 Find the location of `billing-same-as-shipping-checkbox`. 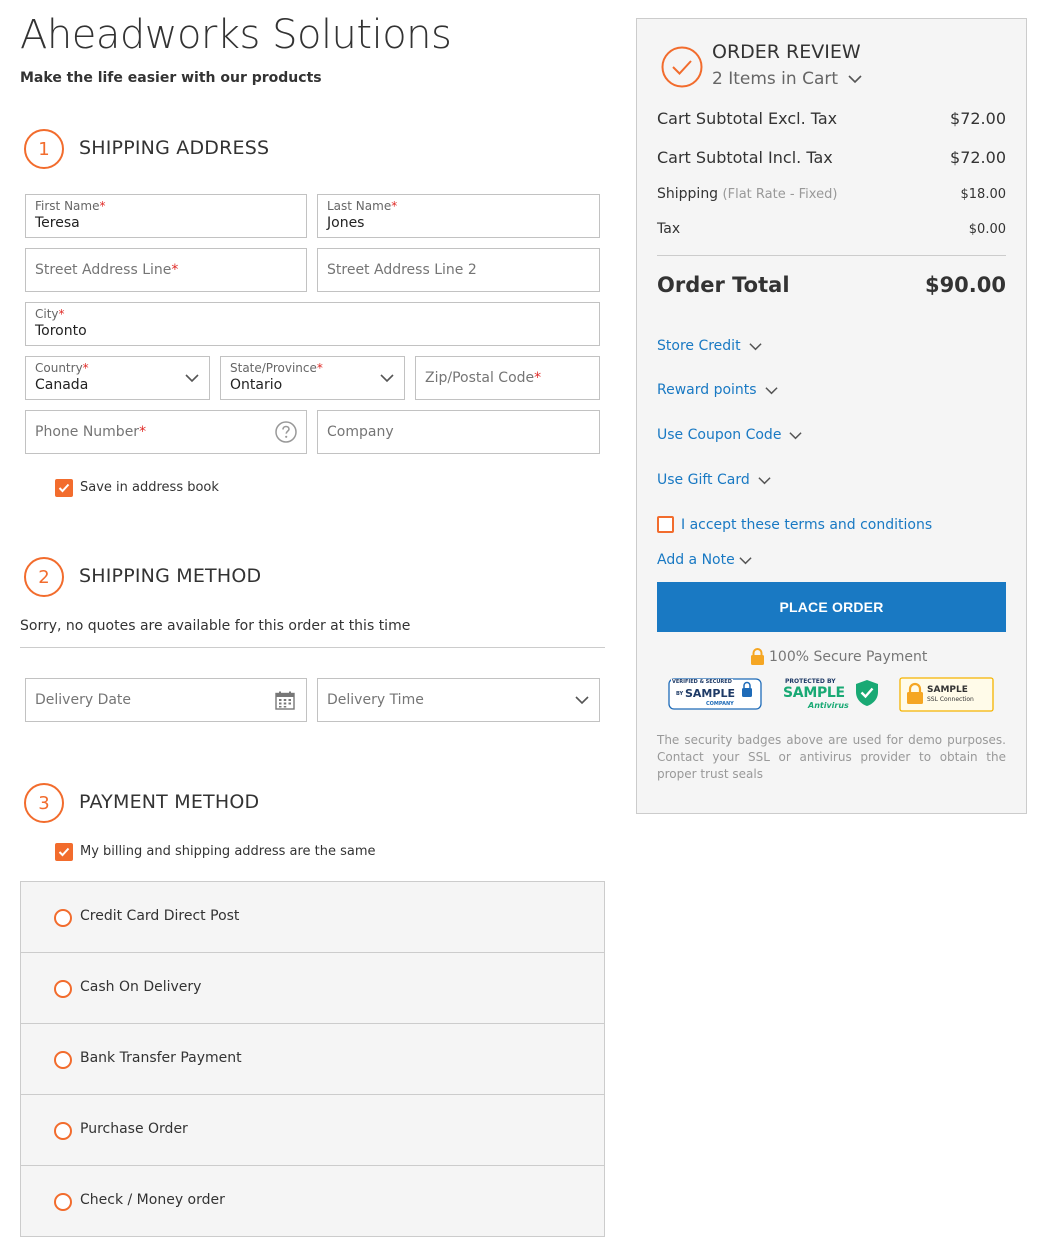

billing-same-as-shipping-checkbox is located at coordinates (64, 852).